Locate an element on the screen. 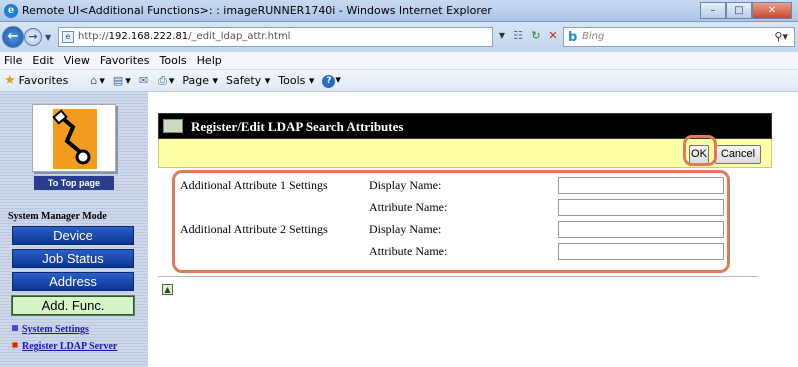  attr1-display-name-input is located at coordinates (641, 185).